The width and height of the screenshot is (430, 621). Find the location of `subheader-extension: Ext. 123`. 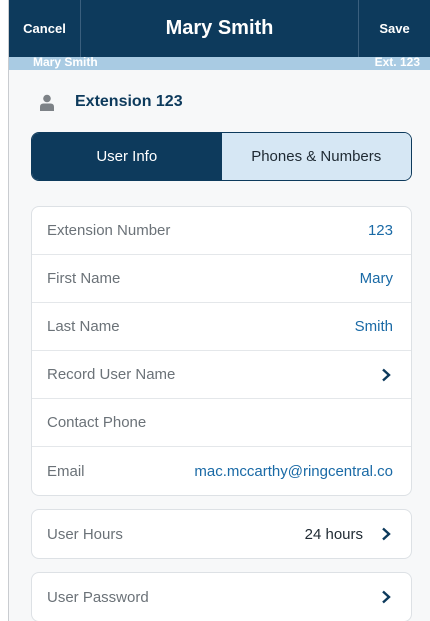

subheader-extension: Ext. 123 is located at coordinates (397, 62).